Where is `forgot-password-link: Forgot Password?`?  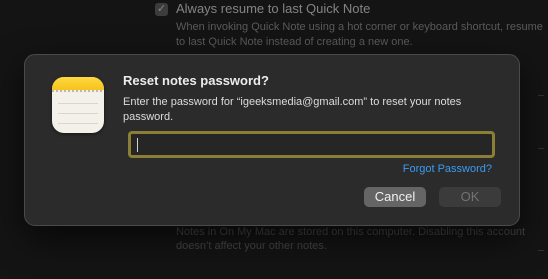 forgot-password-link: Forgot Password? is located at coordinates (447, 169).